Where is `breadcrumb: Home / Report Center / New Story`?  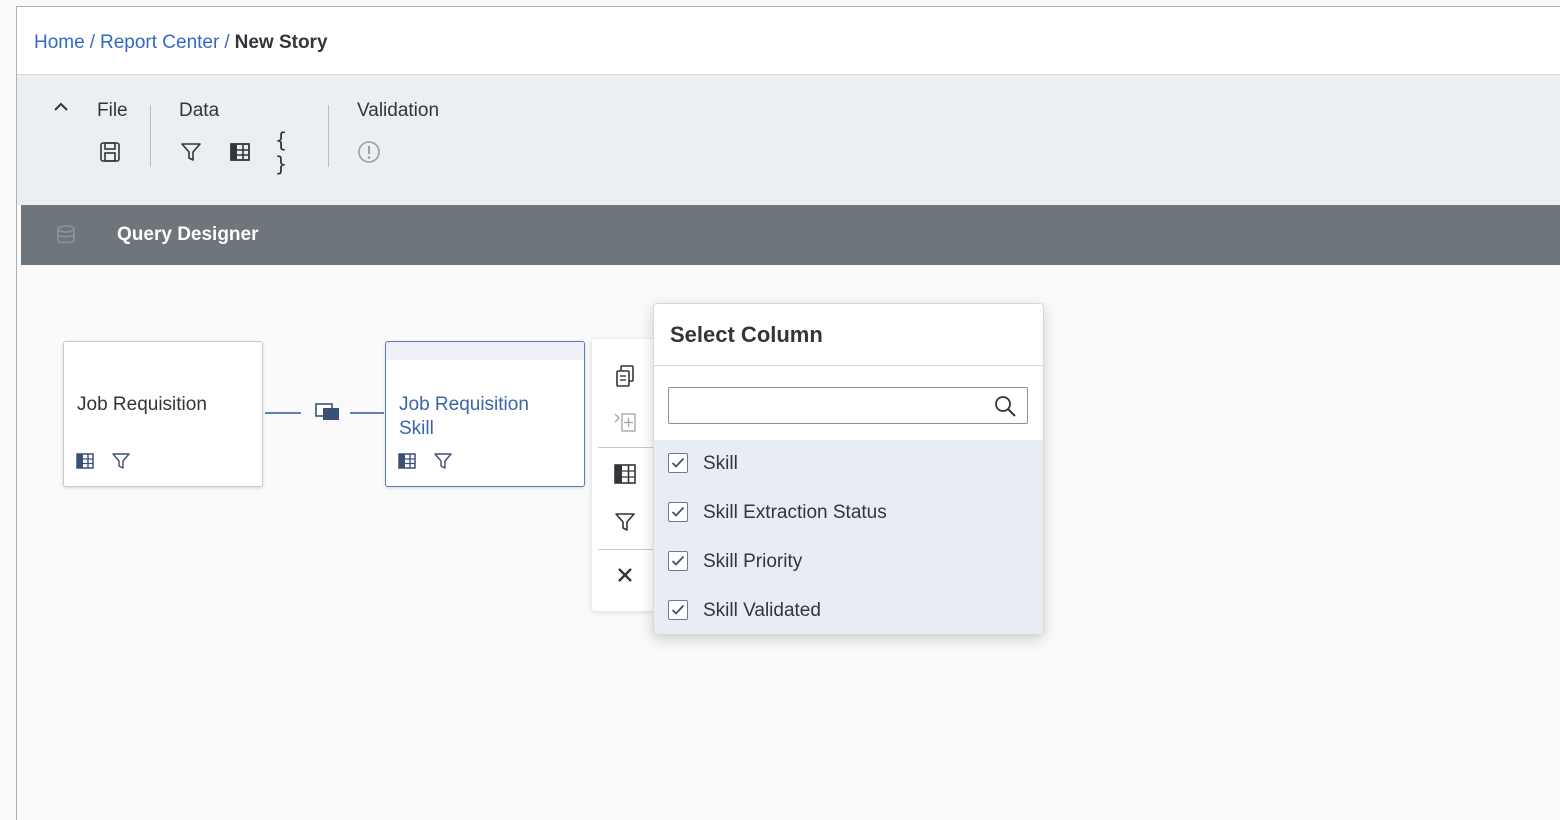
breadcrumb: Home / Report Center / New Story is located at coordinates (181, 43).